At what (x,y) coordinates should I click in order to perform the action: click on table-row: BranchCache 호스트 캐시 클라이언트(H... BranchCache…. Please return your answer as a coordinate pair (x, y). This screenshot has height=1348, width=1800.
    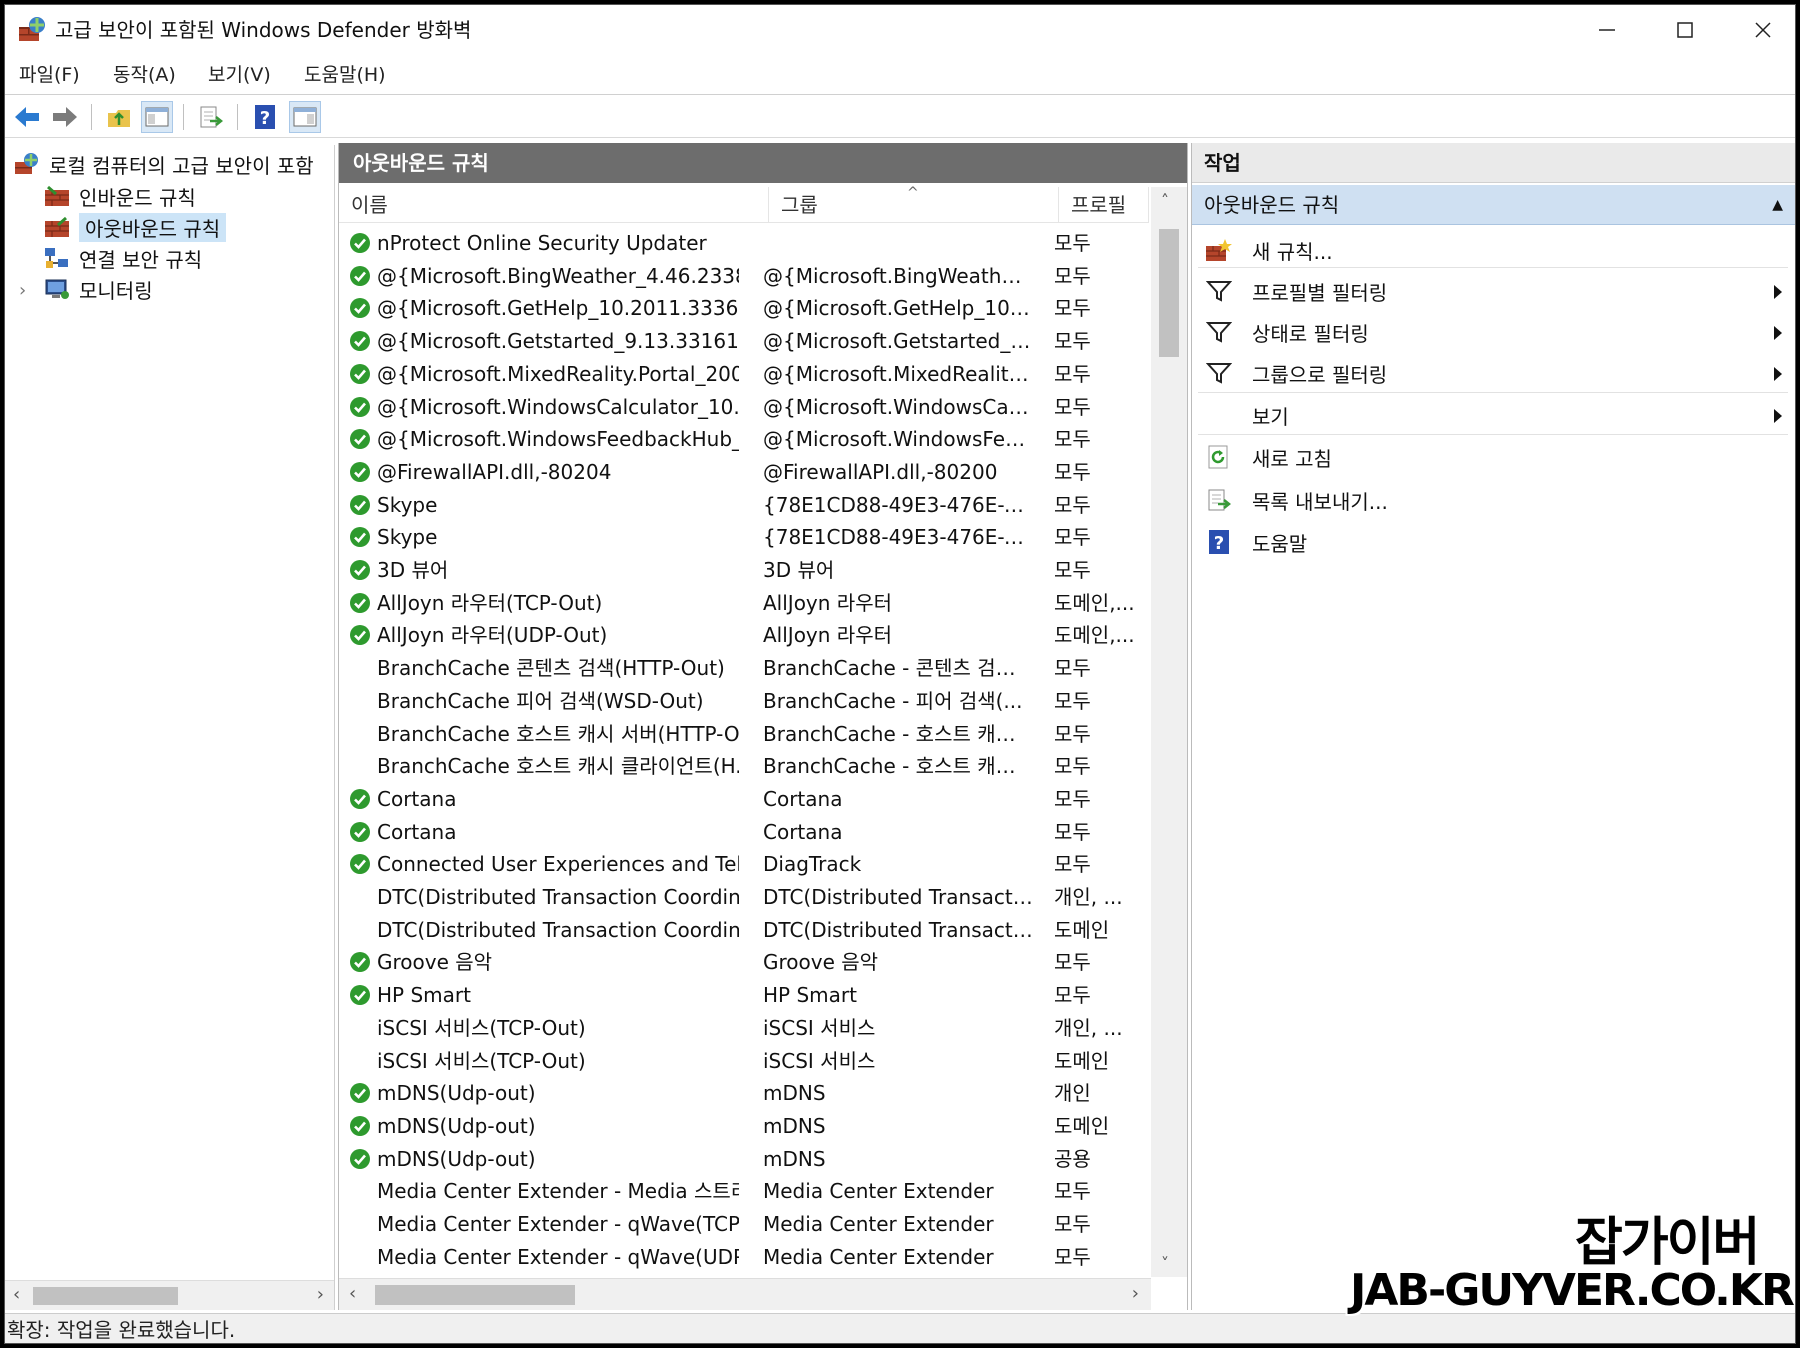
    Looking at the image, I should click on (744, 766).